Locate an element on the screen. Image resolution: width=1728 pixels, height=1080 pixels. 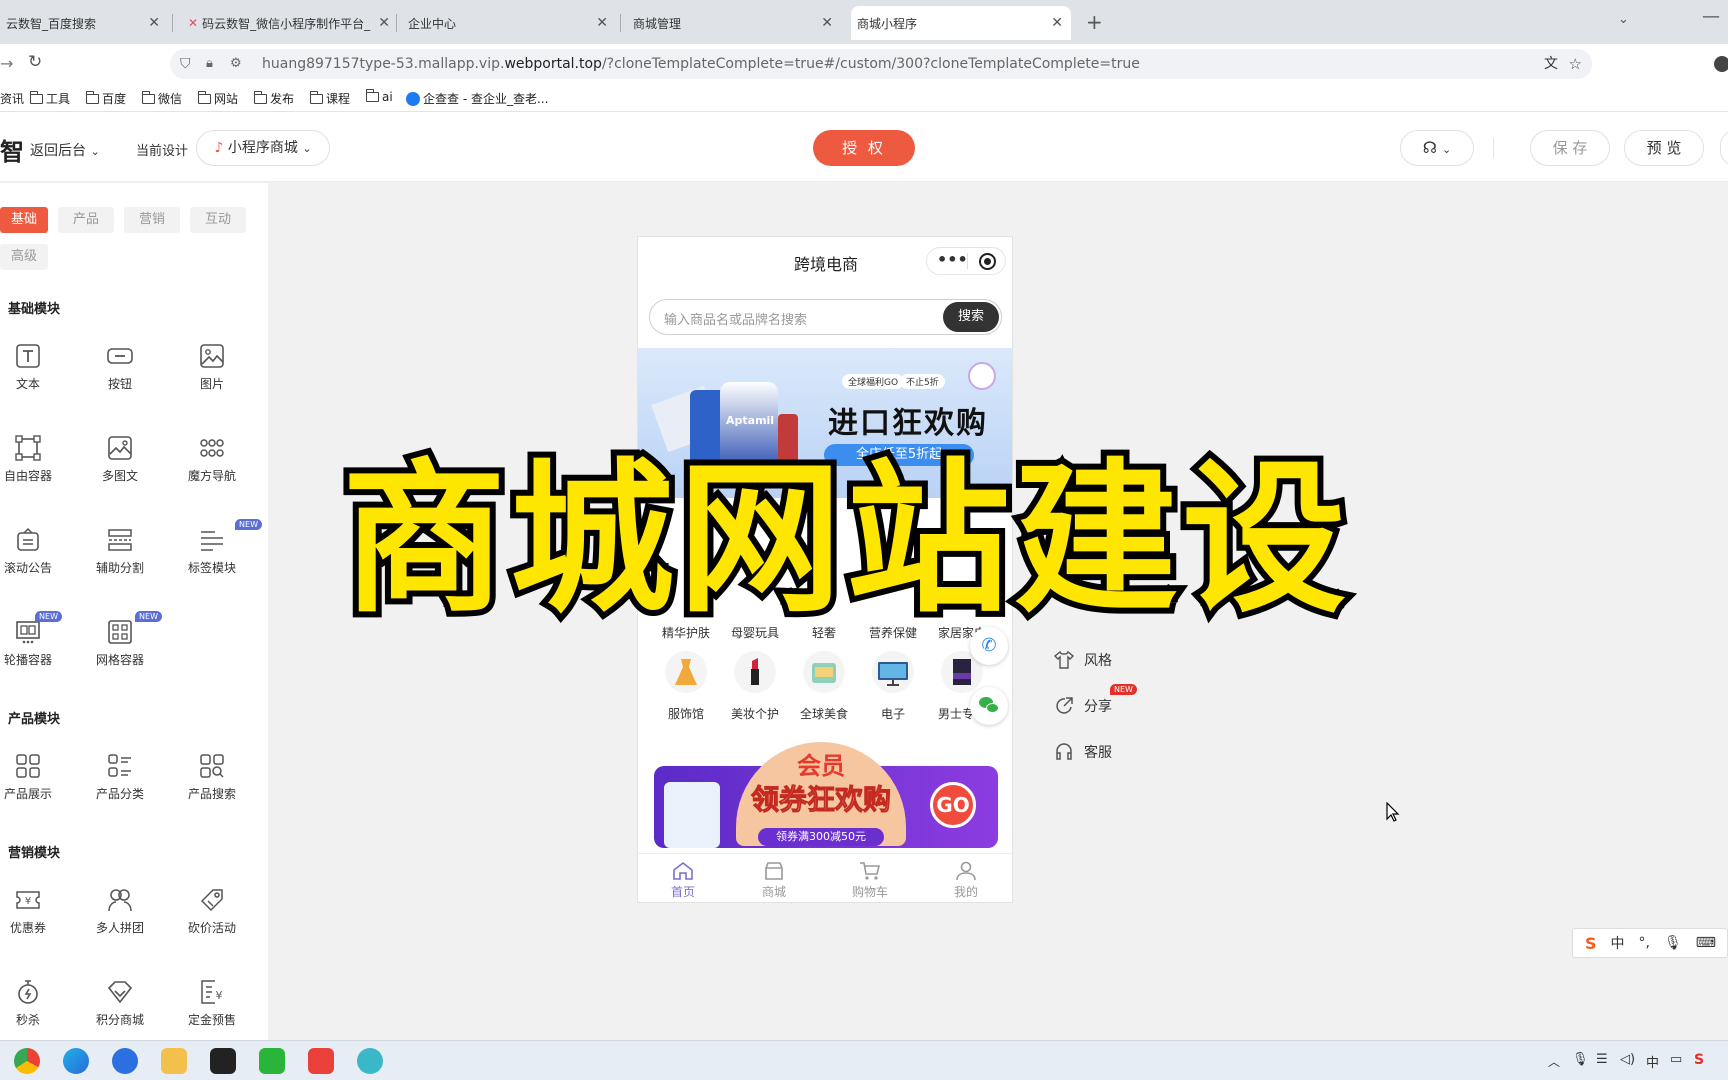
tray-sogou-icon: S is located at coordinates (1699, 1060).